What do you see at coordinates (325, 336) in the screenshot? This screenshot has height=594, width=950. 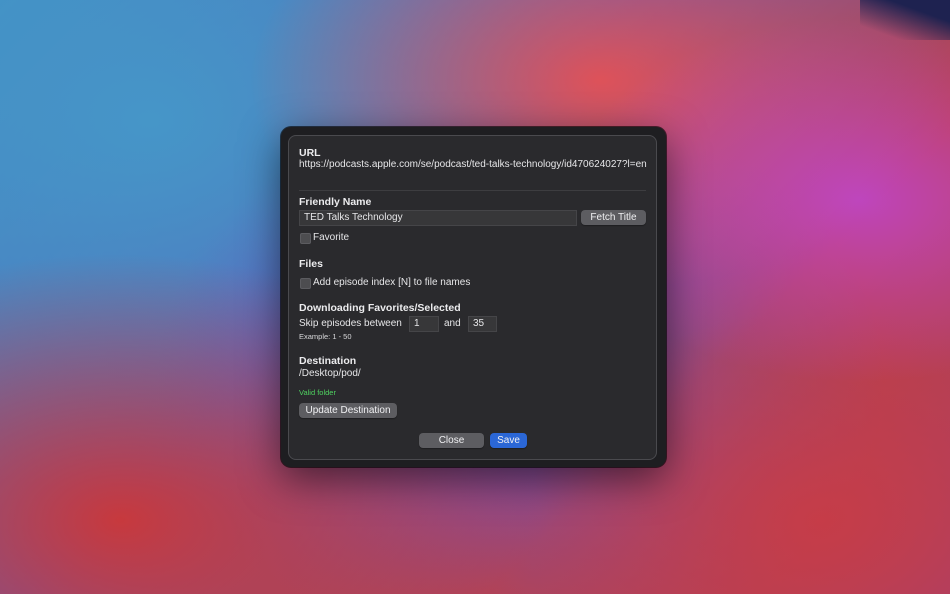 I see `example-hint: Example: 1 - 50` at bounding box center [325, 336].